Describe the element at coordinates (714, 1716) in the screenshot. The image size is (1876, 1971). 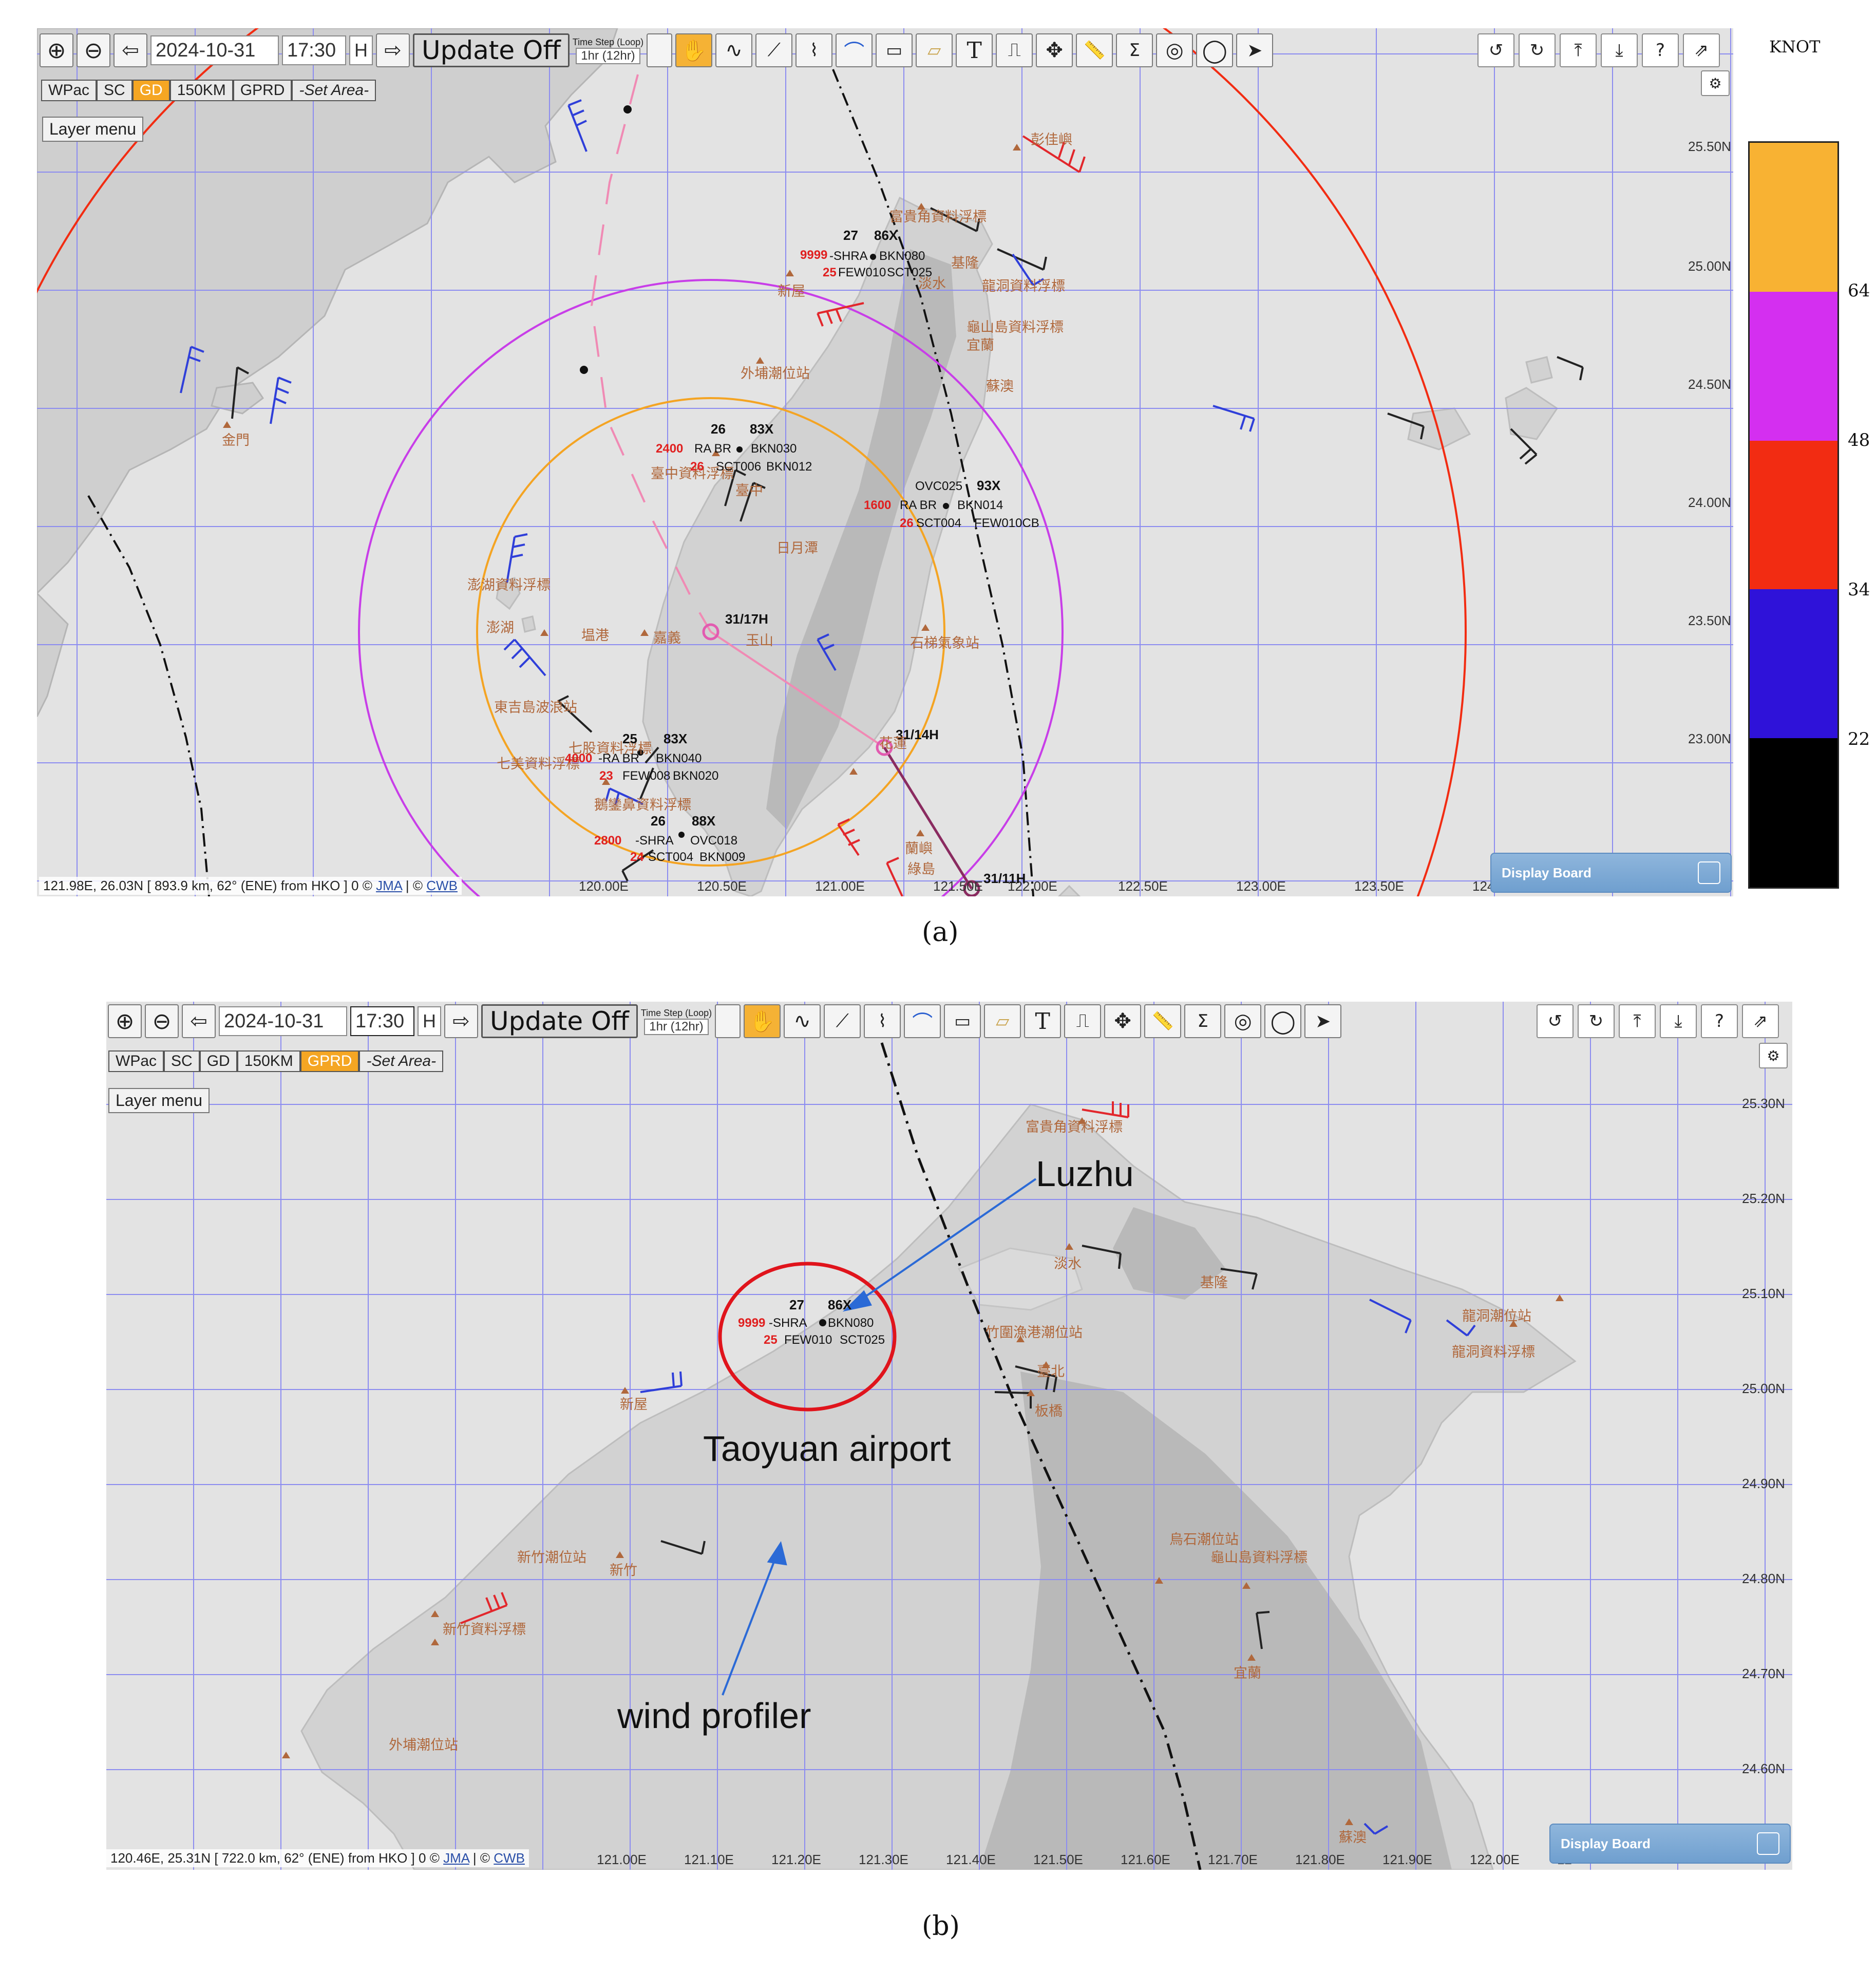
I see `annotation-wind-profiler: wind profiler` at that location.